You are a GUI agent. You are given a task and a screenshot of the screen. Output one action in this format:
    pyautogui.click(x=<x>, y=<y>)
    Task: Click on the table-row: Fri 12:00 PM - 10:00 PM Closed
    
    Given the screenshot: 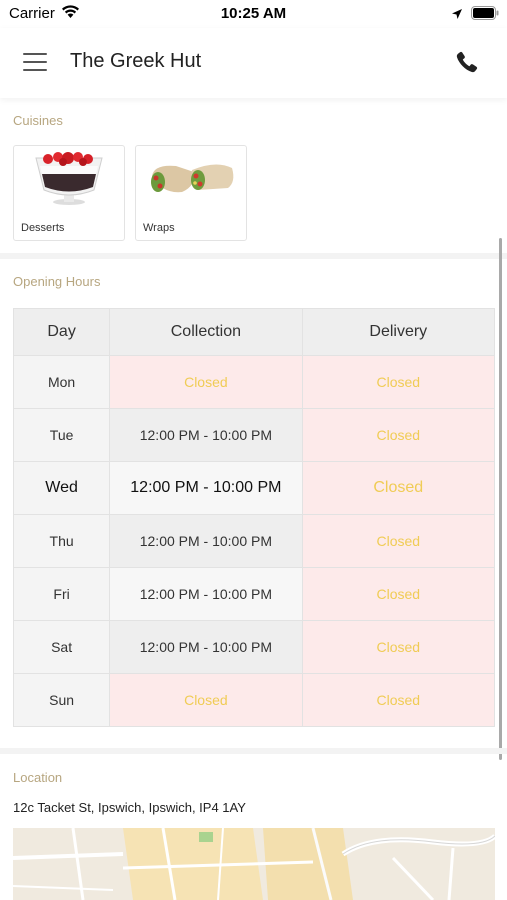 What is the action you would take?
    pyautogui.click(x=254, y=594)
    